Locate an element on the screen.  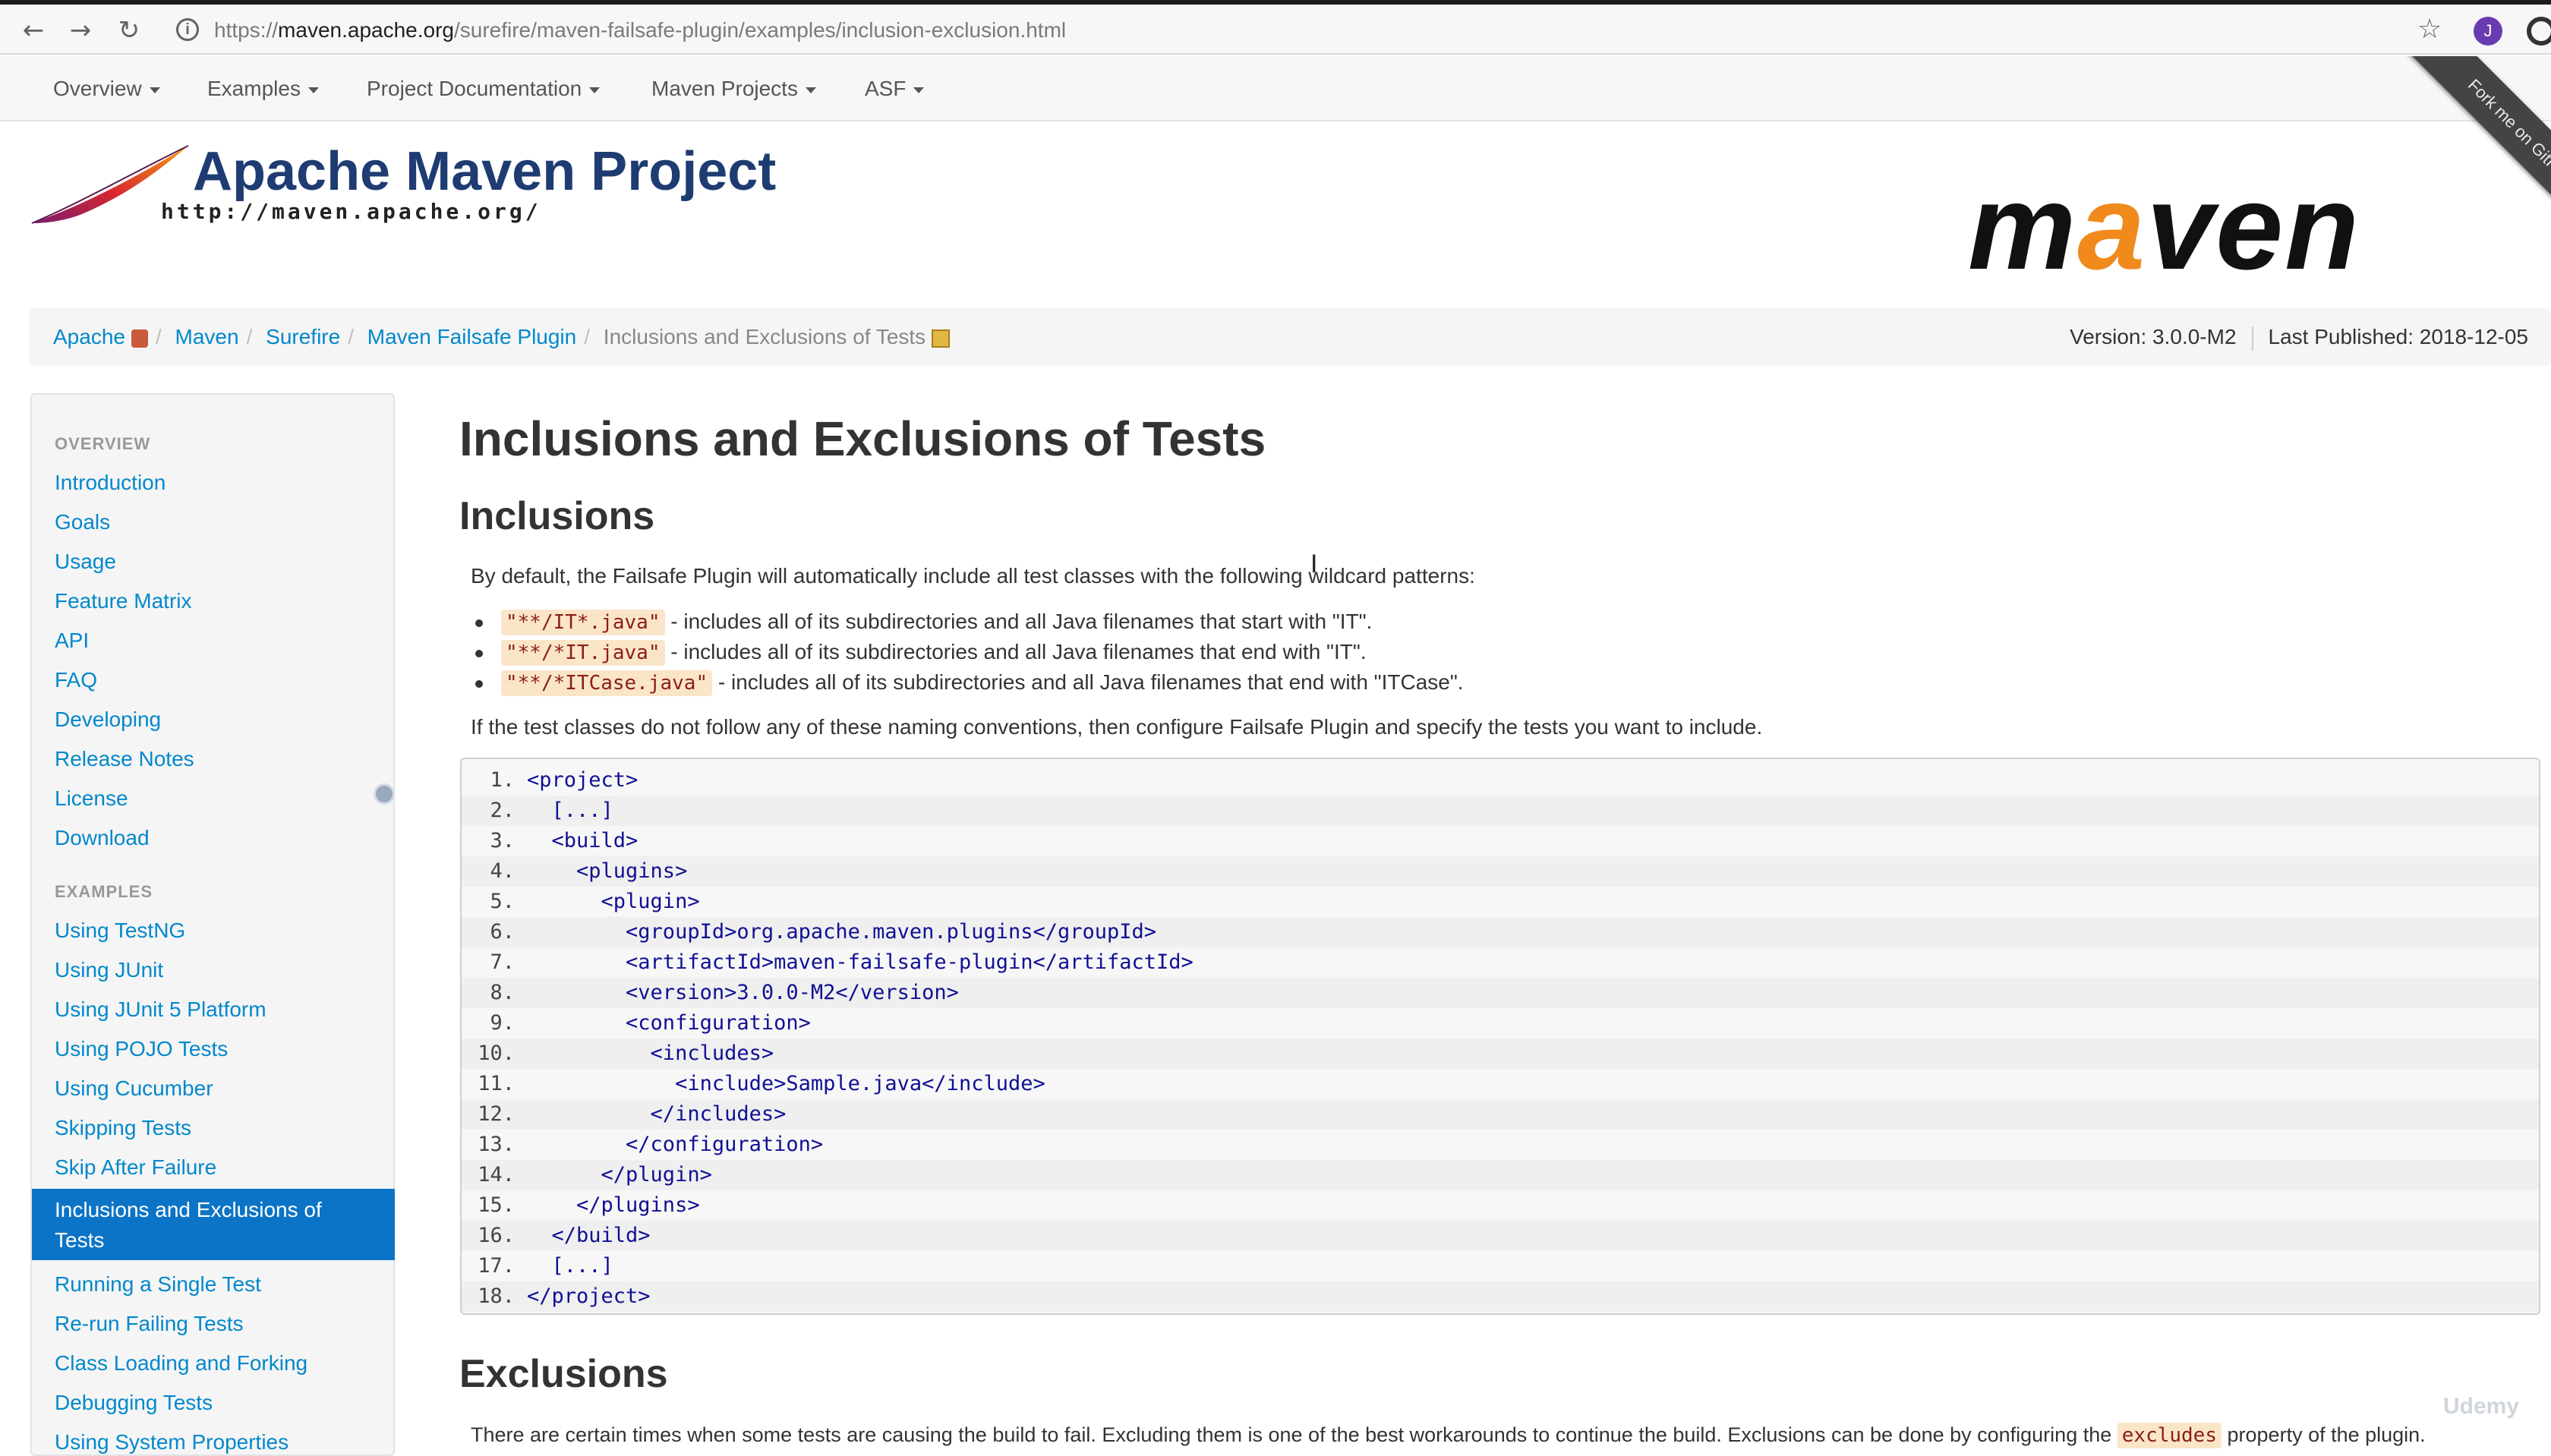
sidebar-header-overview: OVERVIEW is located at coordinates (103, 443).